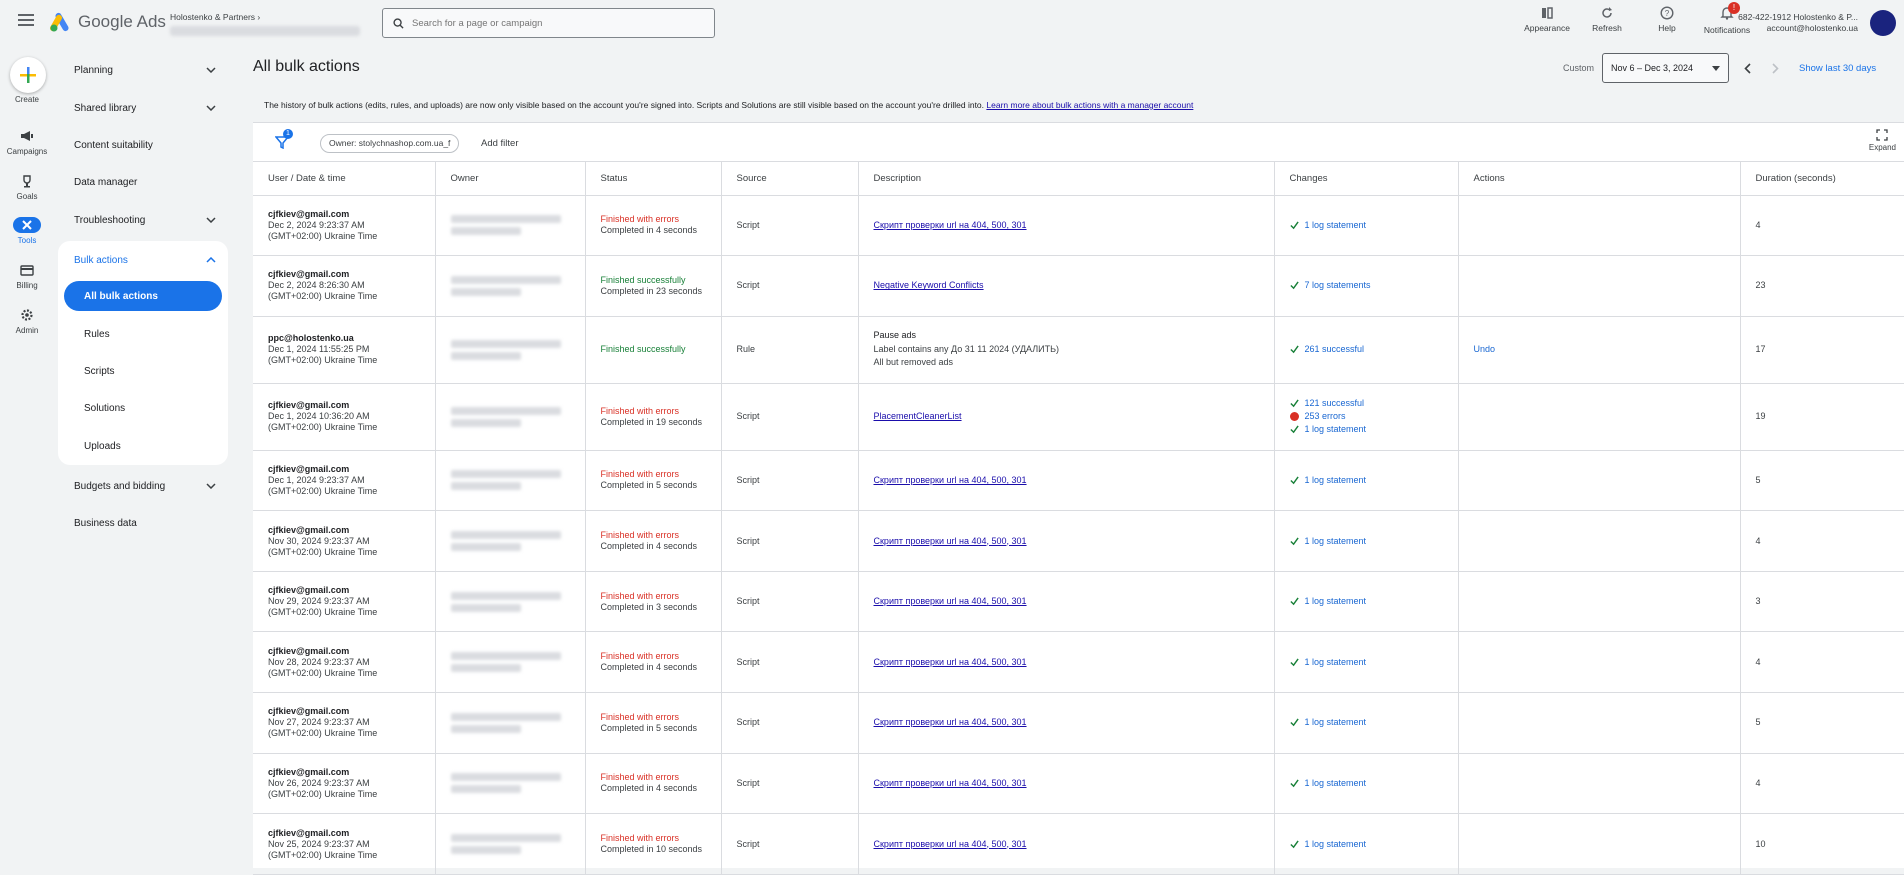 This screenshot has height=875, width=1904. What do you see at coordinates (143, 446) in the screenshot?
I see `sub-uploads: Uploads` at bounding box center [143, 446].